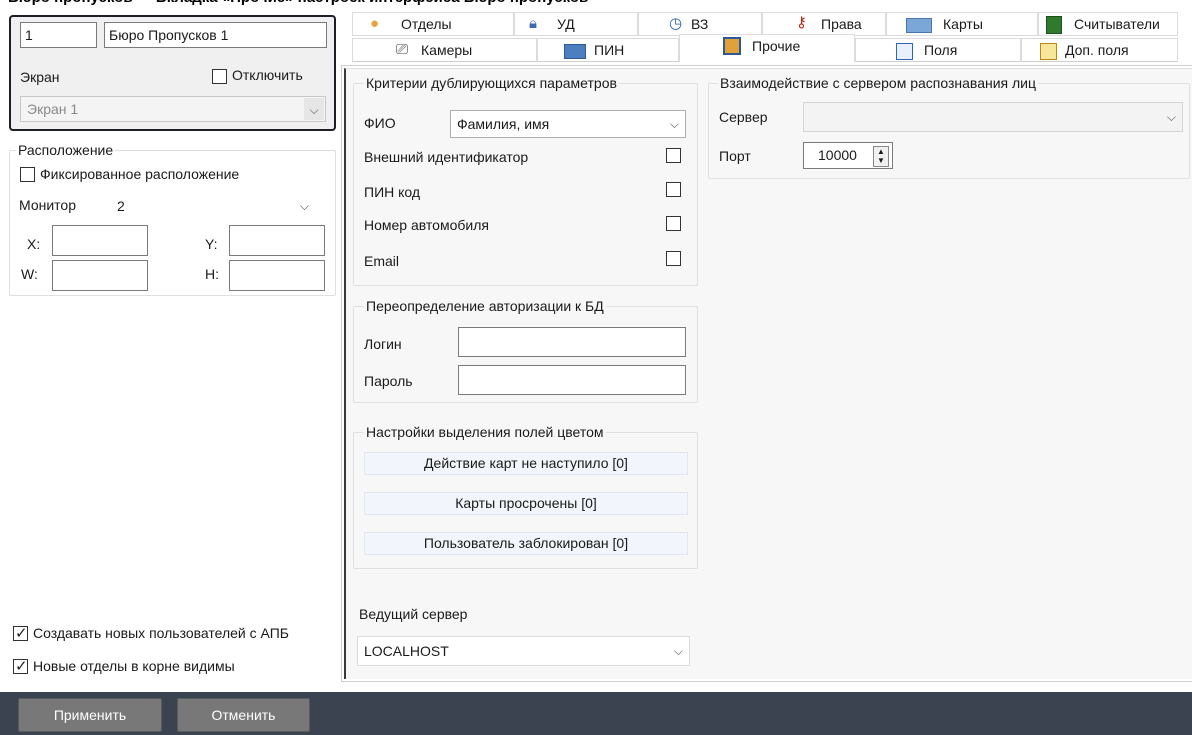  Describe the element at coordinates (673, 223) in the screenshot. I see `car-number-checkbox` at that location.